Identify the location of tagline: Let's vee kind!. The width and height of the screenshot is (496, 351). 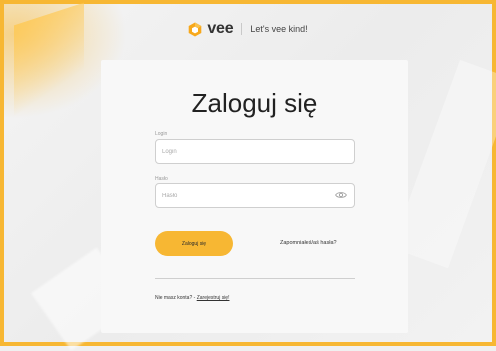
(279, 29).